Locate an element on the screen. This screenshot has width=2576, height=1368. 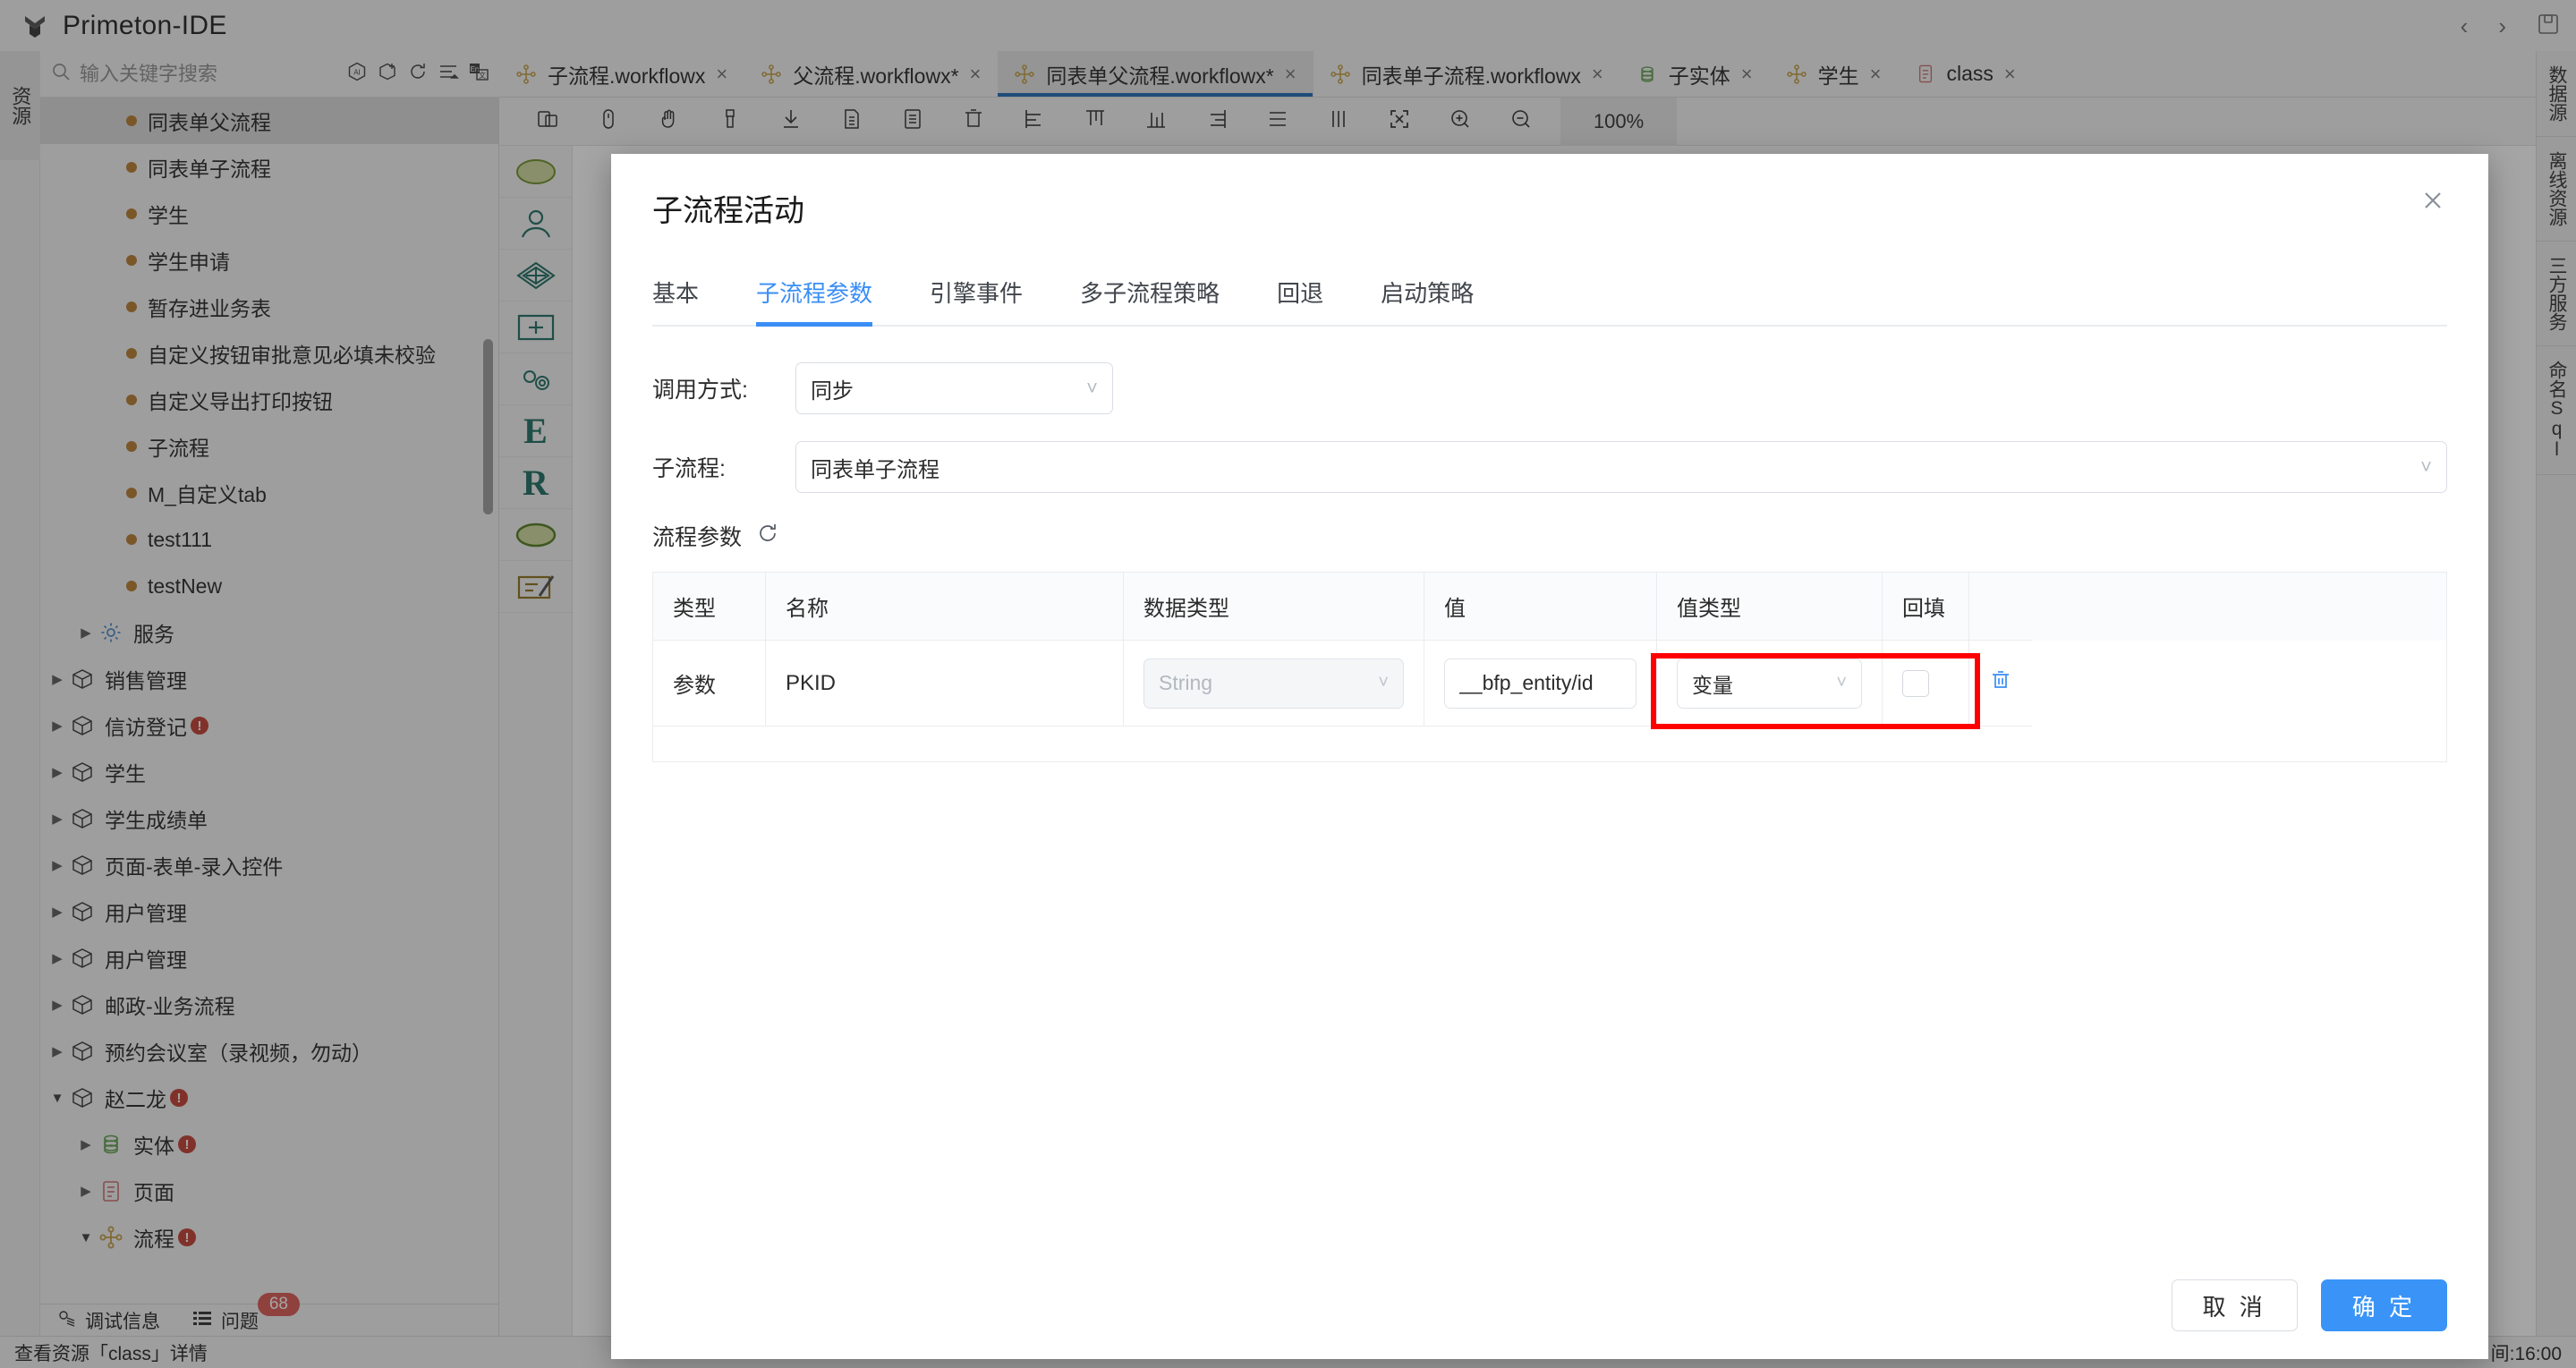
tab-rollback: 回退 is located at coordinates (1300, 300).